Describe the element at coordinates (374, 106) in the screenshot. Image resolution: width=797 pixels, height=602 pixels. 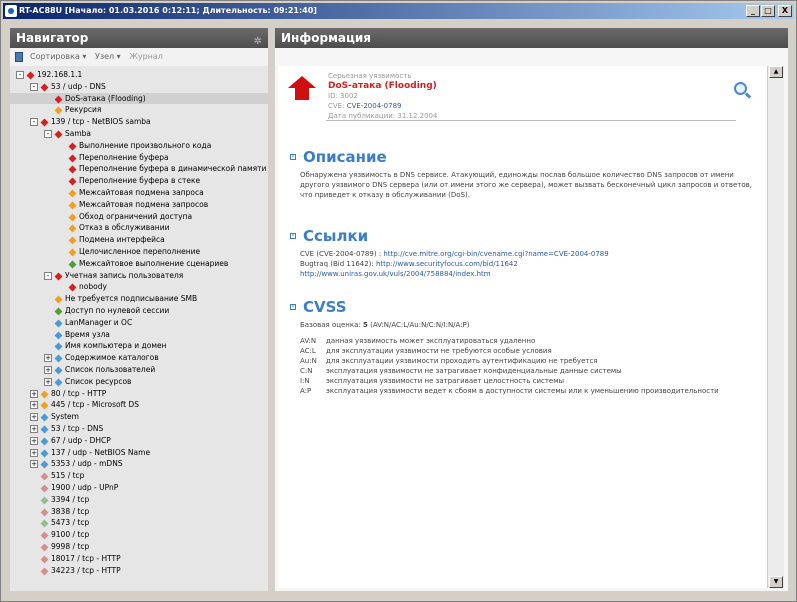
I see `cve-link: CVE-2004-0789` at that location.